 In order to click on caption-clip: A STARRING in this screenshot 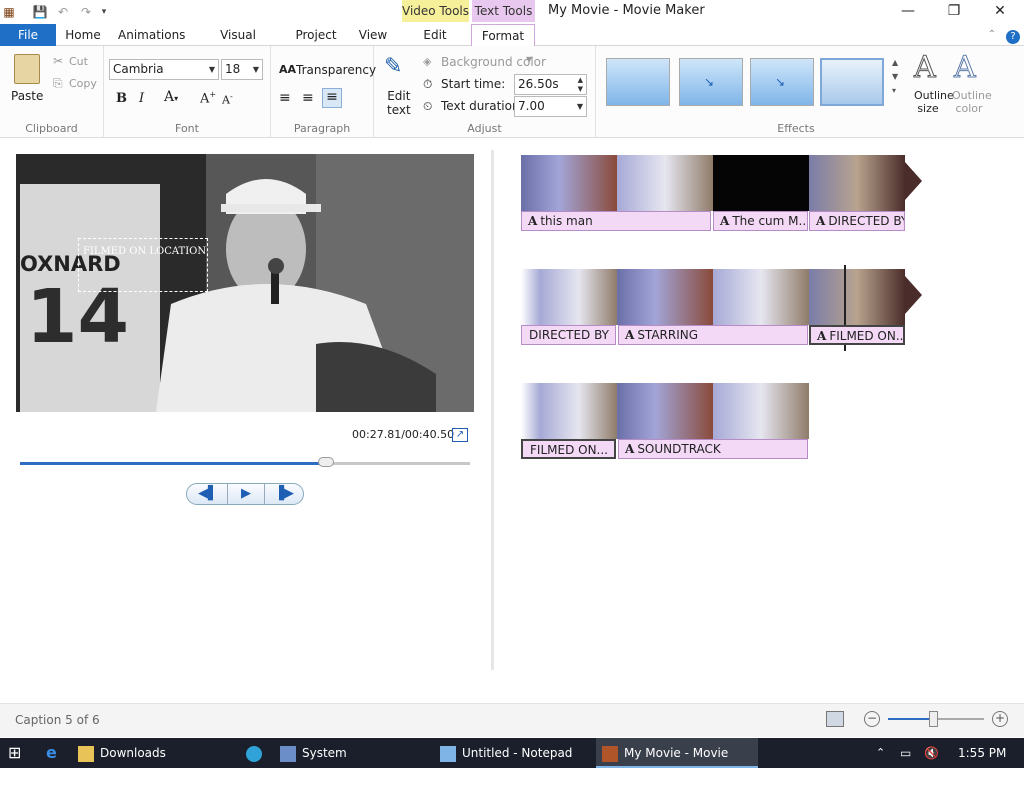, I will do `click(713, 335)`.